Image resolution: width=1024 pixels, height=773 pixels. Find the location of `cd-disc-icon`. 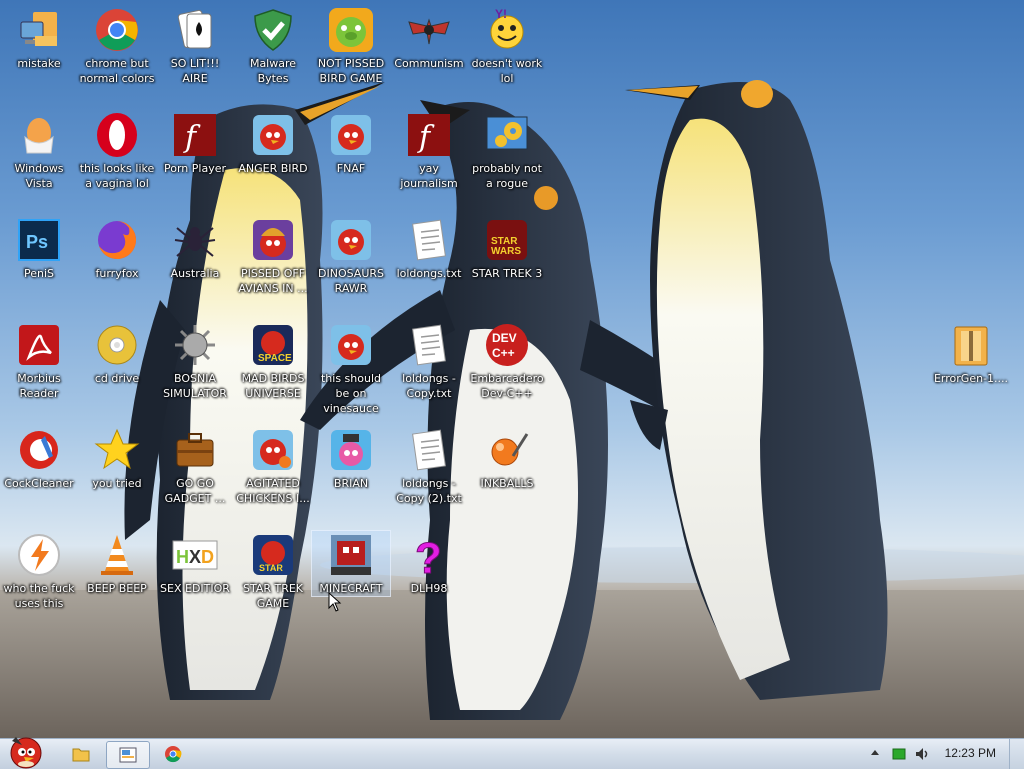

cd-disc-icon is located at coordinates (117, 345).